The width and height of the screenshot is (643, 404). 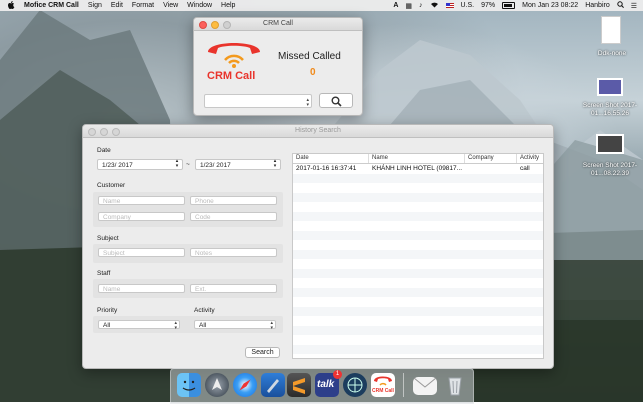 I want to click on staff-label: Staff, so click(x=104, y=273).